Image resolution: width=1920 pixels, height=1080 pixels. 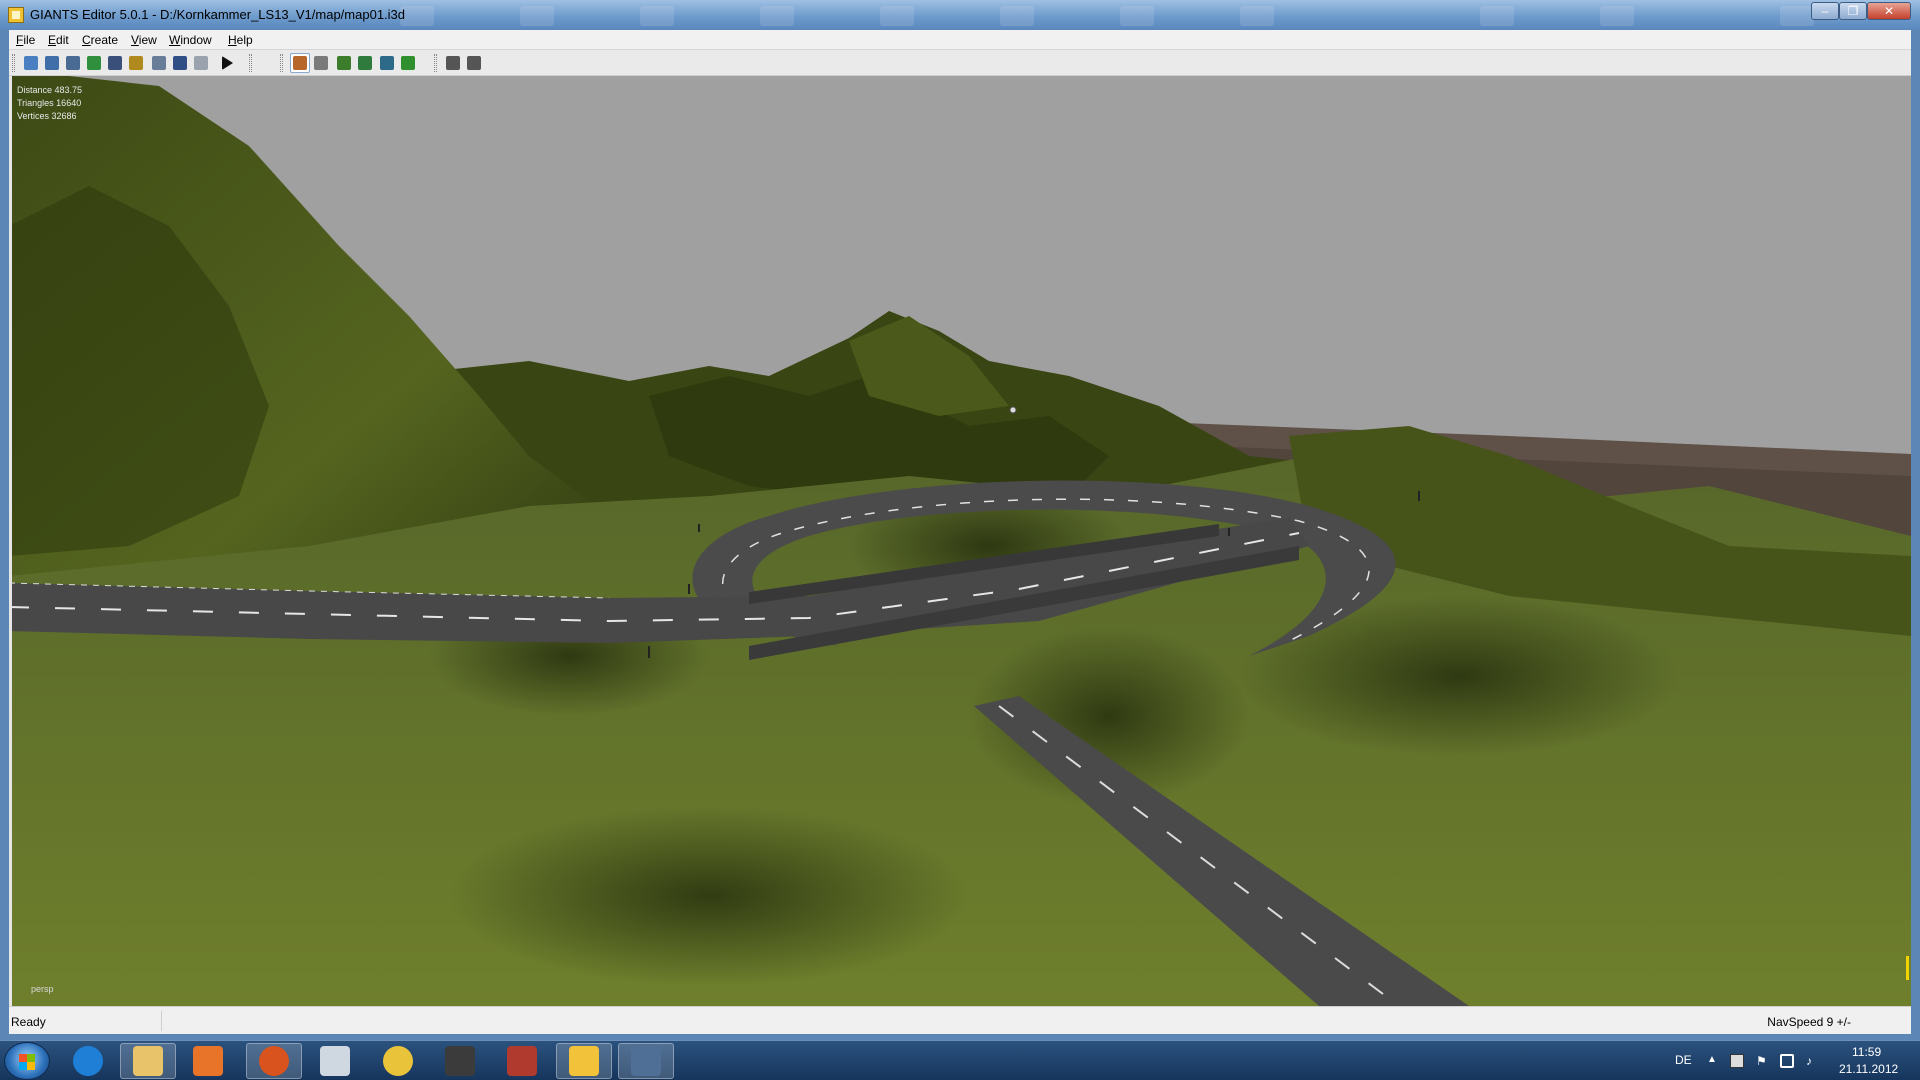 I want to click on snap-button, so click(x=453, y=63).